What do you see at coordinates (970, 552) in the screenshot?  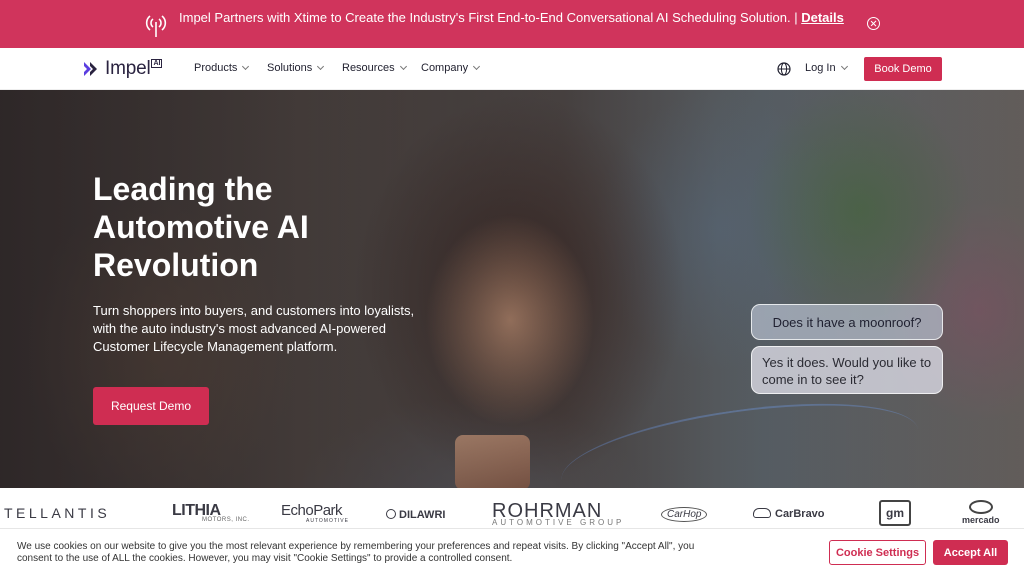 I see `accept-all-button: Accept All` at bounding box center [970, 552].